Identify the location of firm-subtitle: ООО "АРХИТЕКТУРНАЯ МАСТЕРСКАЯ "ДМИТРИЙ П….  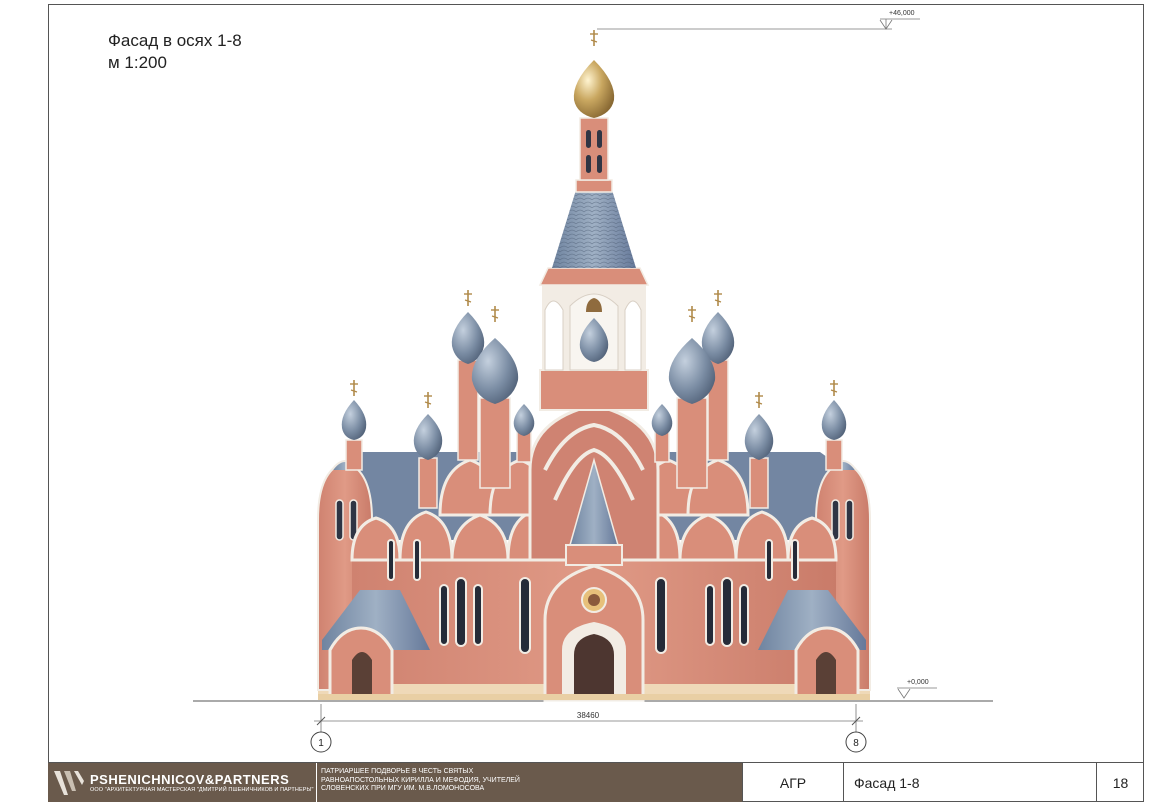
(202, 790).